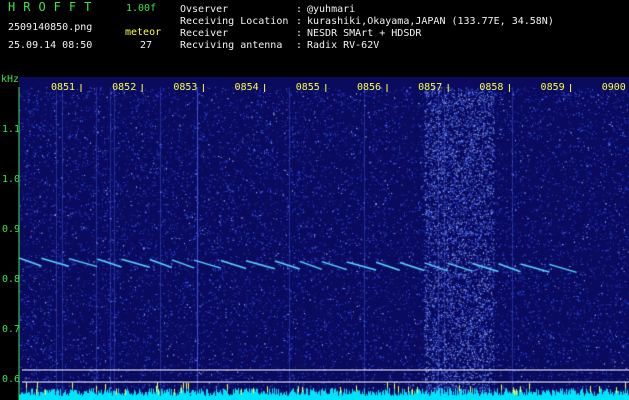 This screenshot has height=400, width=629. I want to click on x-tick-label: 0851, so click(63, 87).